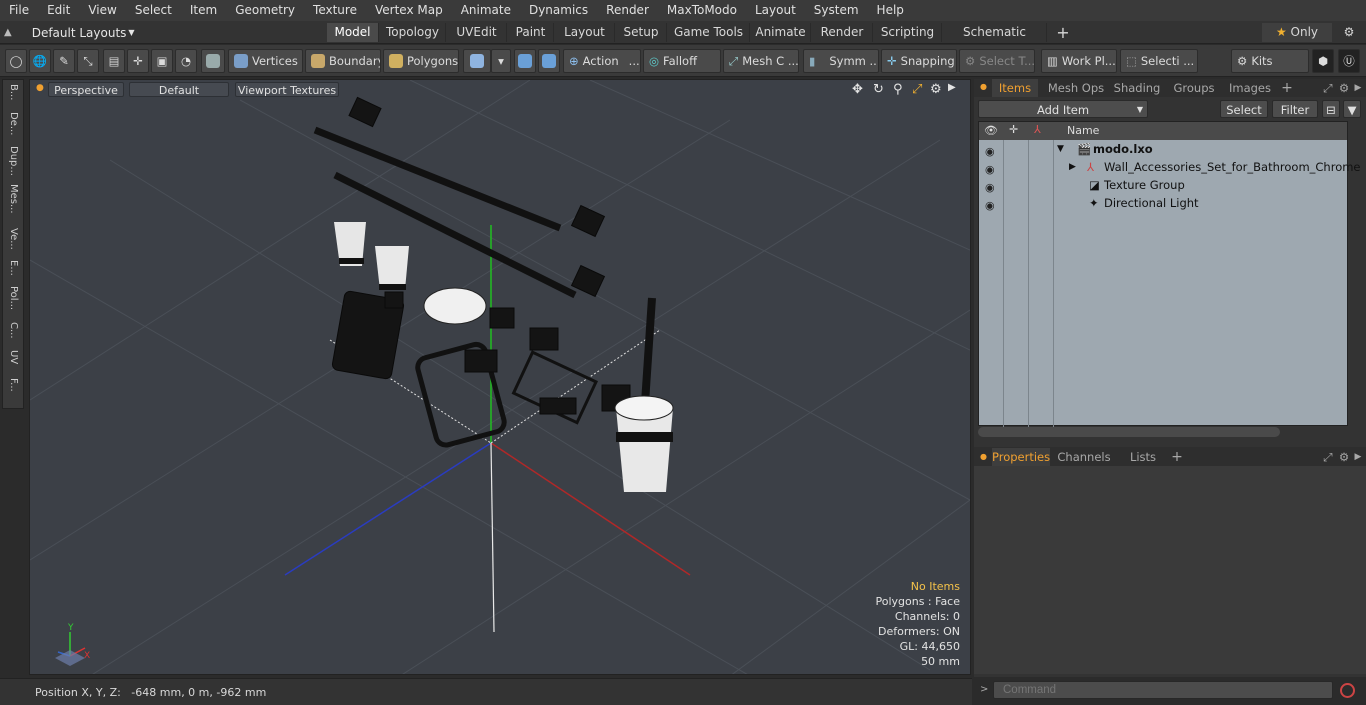 The height and width of the screenshot is (705, 1366). Describe the element at coordinates (549, 61) in the screenshot. I see `shield-right-icon` at that location.